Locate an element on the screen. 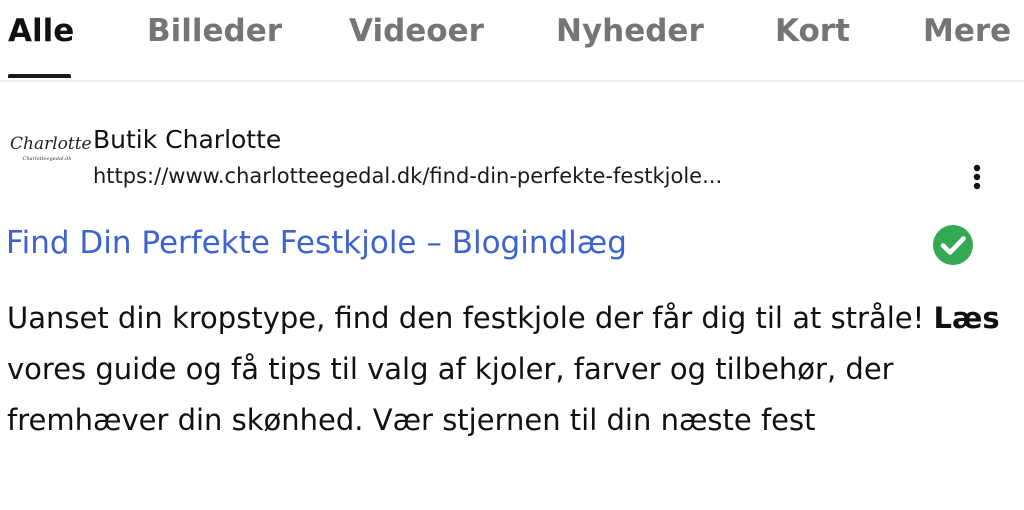  tab-nyheder: Nyheder is located at coordinates (630, 31).